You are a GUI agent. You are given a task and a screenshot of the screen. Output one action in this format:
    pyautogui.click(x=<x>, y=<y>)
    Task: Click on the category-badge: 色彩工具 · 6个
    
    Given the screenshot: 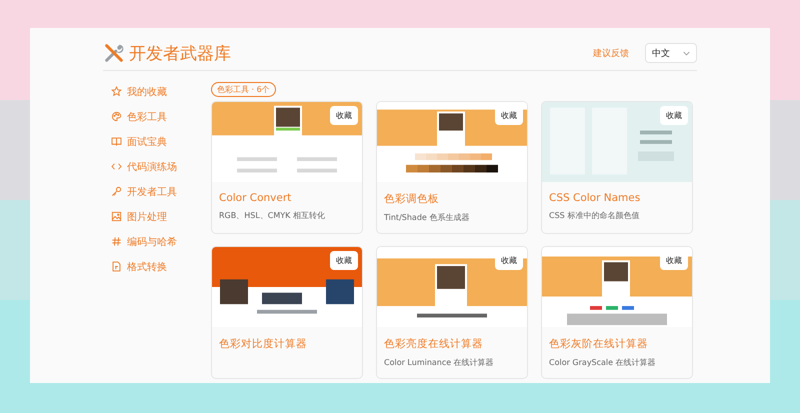 What is the action you would take?
    pyautogui.click(x=243, y=89)
    